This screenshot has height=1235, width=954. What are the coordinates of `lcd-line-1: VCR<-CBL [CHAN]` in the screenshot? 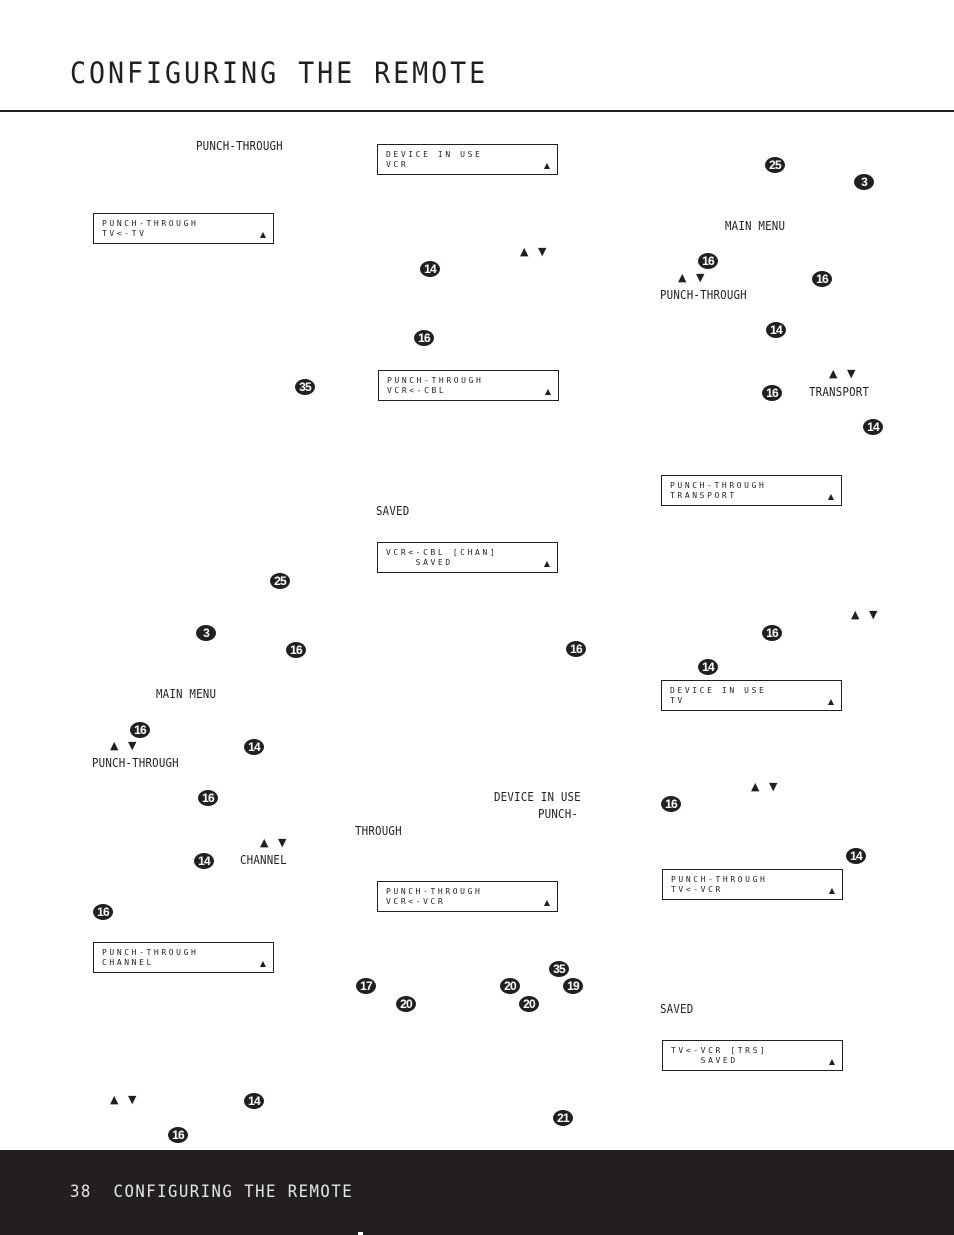 It's located at (442, 552).